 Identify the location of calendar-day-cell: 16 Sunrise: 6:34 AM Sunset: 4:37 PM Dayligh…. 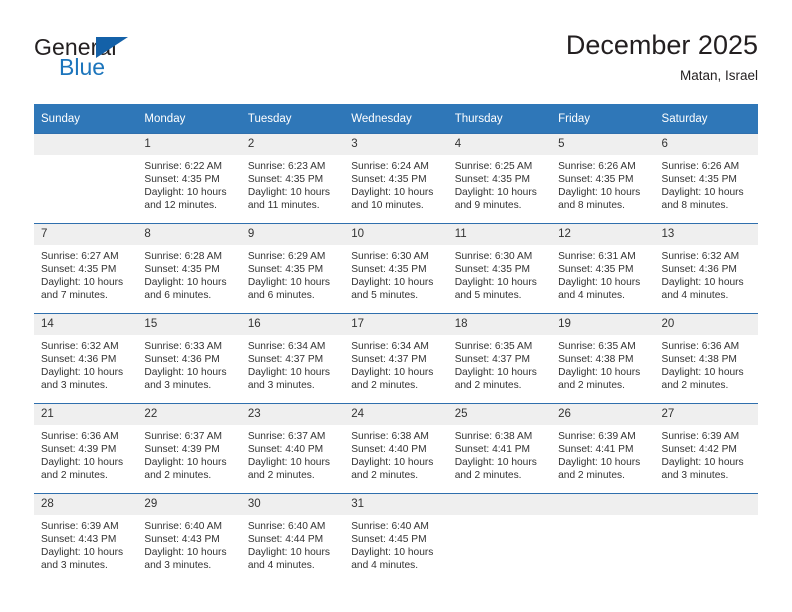
(292, 358).